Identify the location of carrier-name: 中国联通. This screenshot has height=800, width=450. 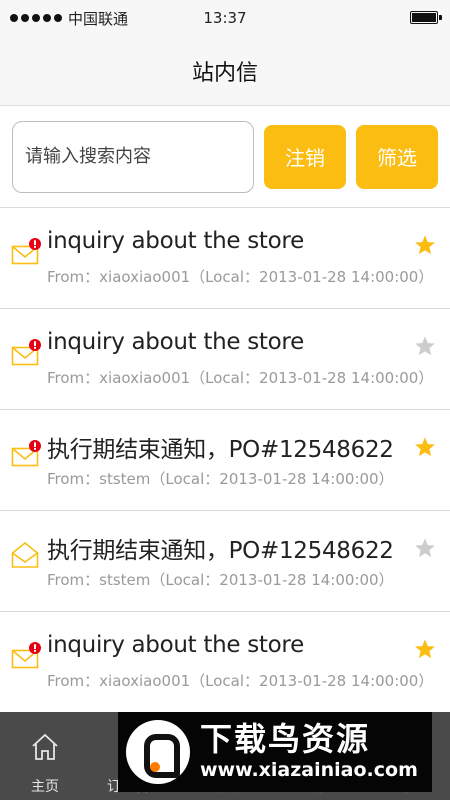
(98, 18).